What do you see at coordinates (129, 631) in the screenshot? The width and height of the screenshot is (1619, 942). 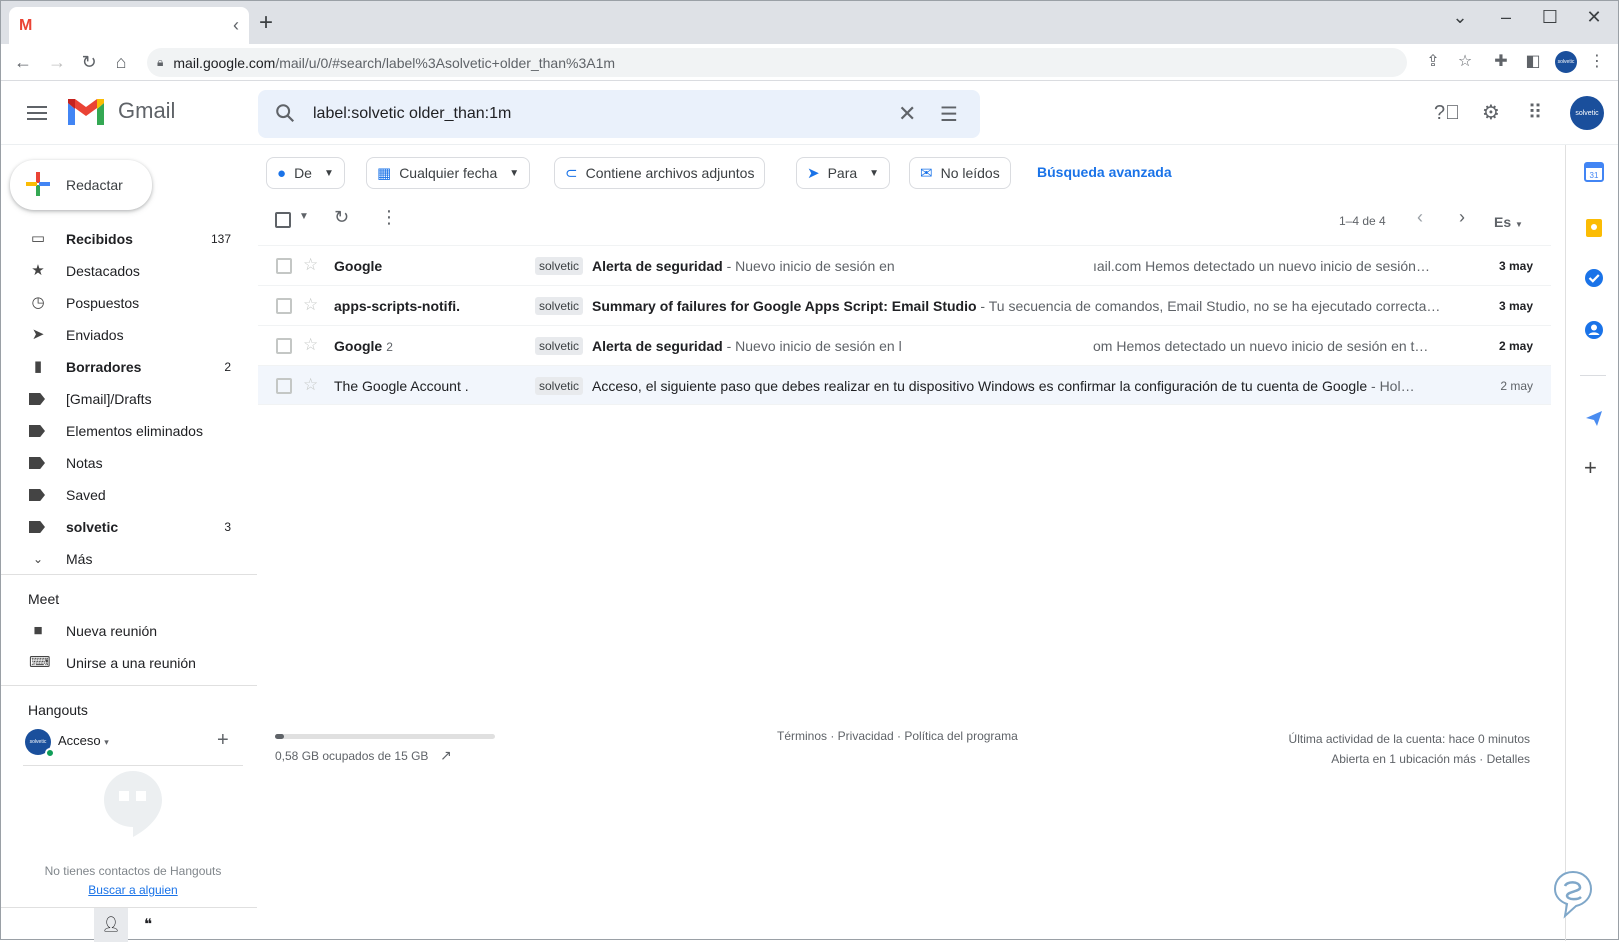 I see `new-meeting-button: ■ Nueva reunión` at bounding box center [129, 631].